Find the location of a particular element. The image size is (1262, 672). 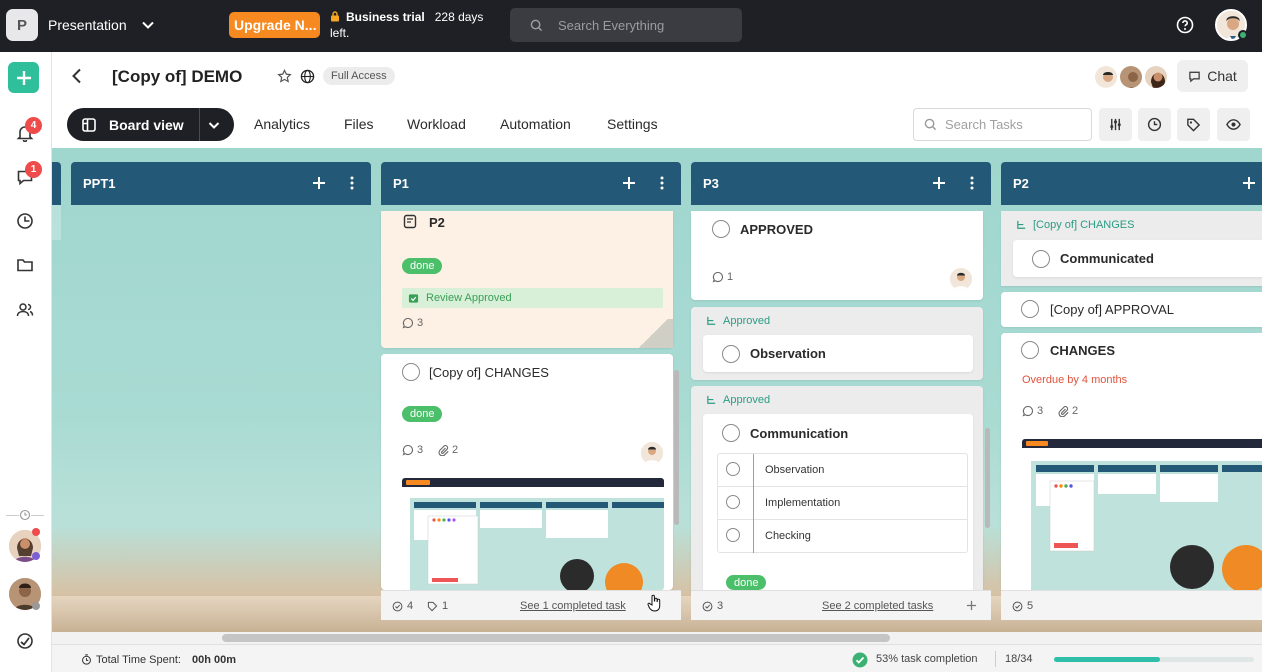

column-footer: 4 1 See 1 completed task is located at coordinates (531, 605).